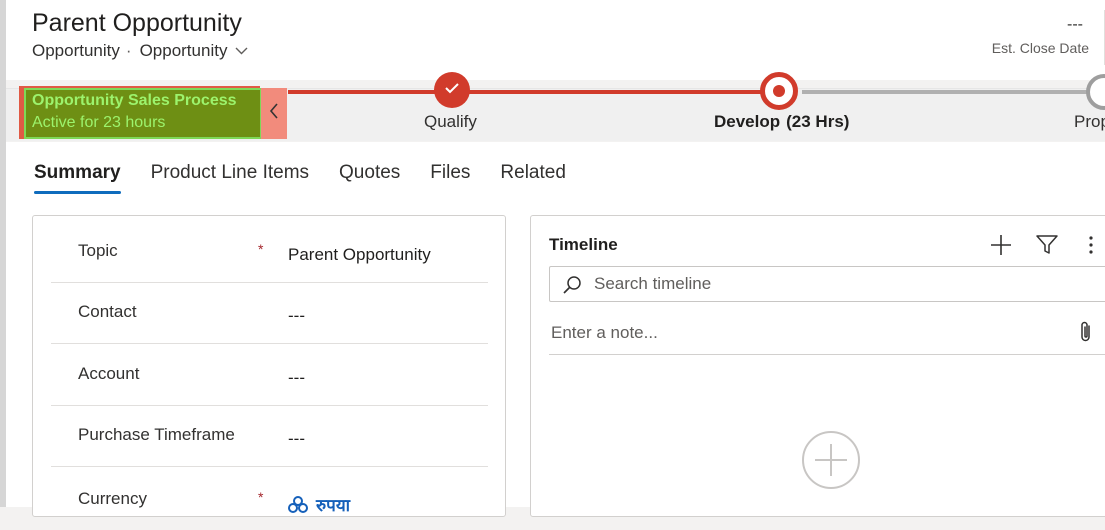 Image resolution: width=1105 pixels, height=530 pixels. Describe the element at coordinates (98, 250) in the screenshot. I see `field-label-topic: Topic` at that location.